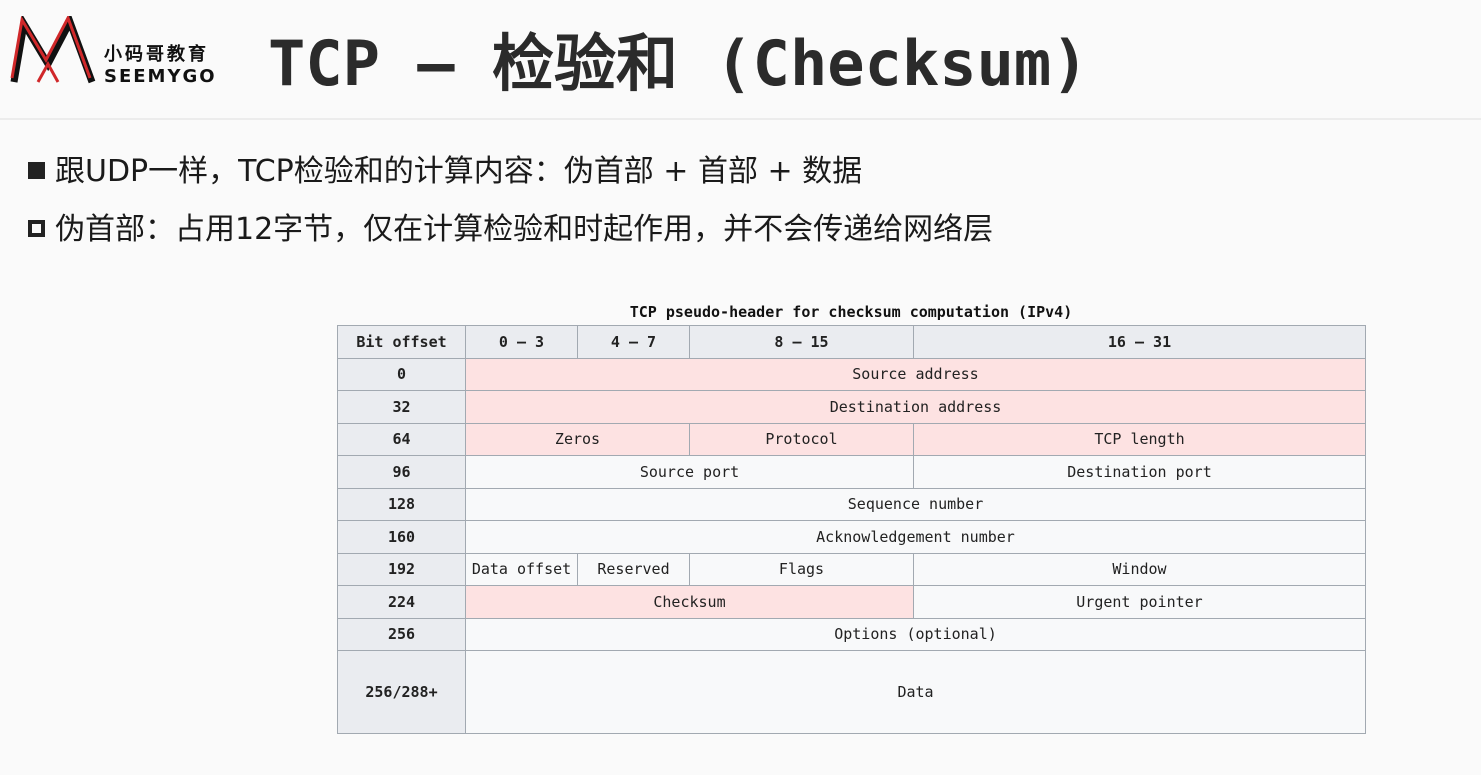  I want to click on bit-offset-cell: 0, so click(401, 374).